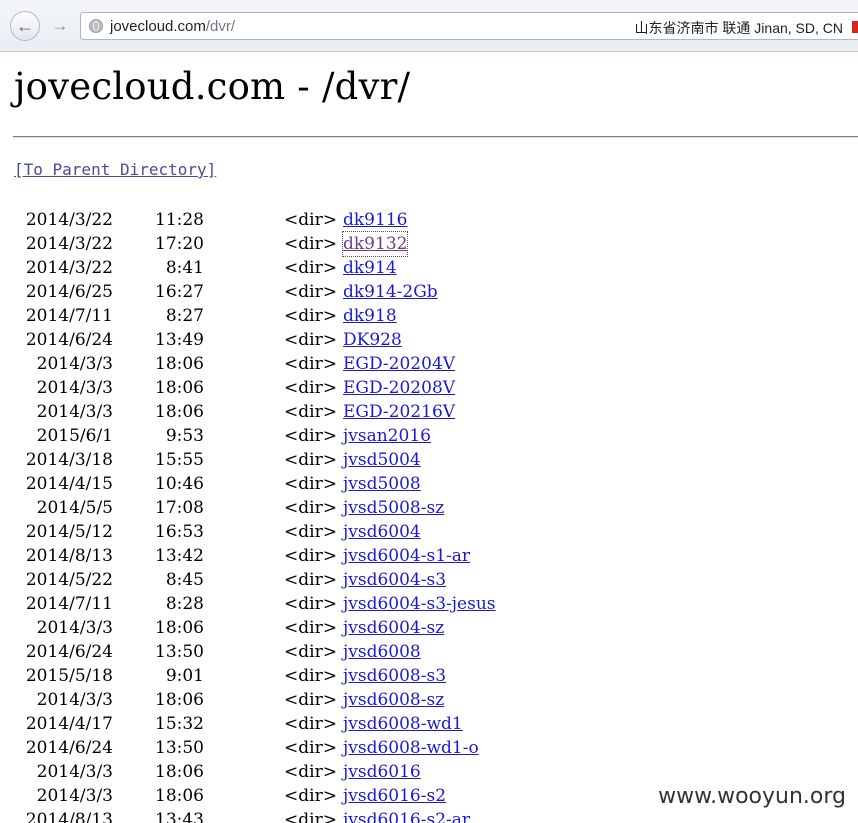 This screenshot has width=858, height=823. I want to click on listing-row: 2014/3/22 17:20 <dir> dk9132, so click(429, 244).